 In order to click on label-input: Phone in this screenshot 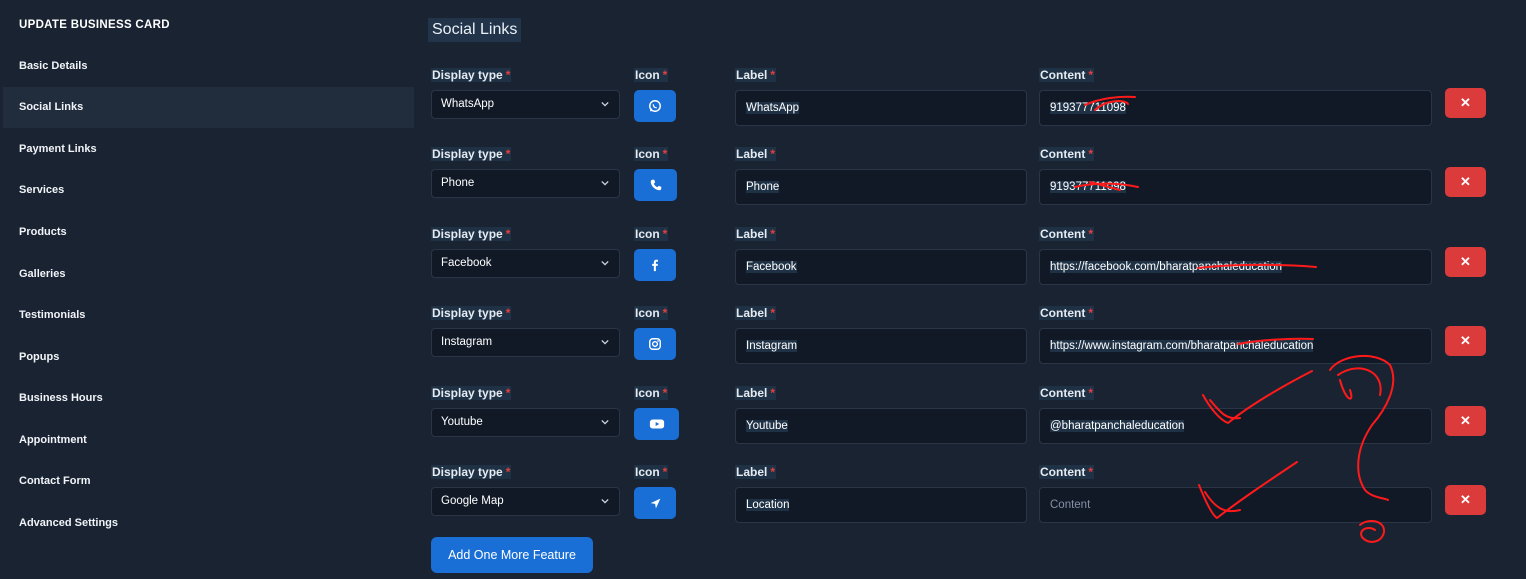, I will do `click(881, 187)`.